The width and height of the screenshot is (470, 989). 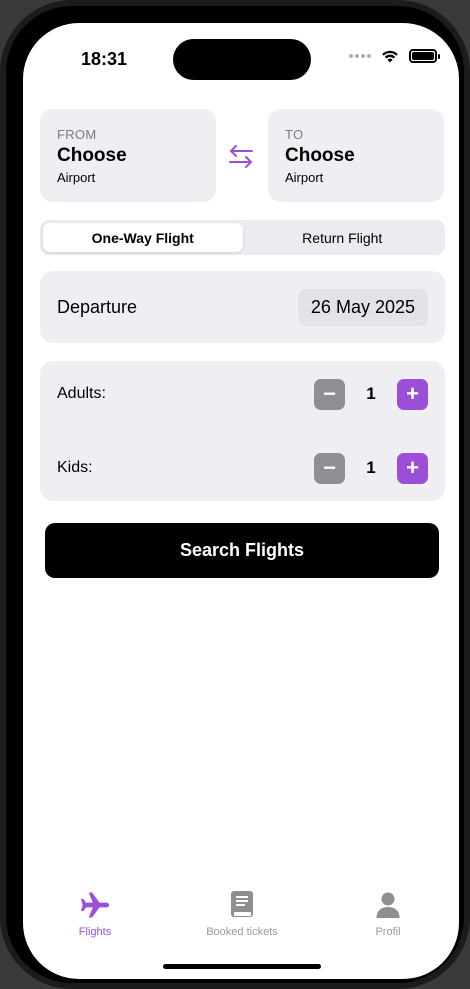 What do you see at coordinates (304, 177) in the screenshot?
I see `to-subtitle: Airport` at bounding box center [304, 177].